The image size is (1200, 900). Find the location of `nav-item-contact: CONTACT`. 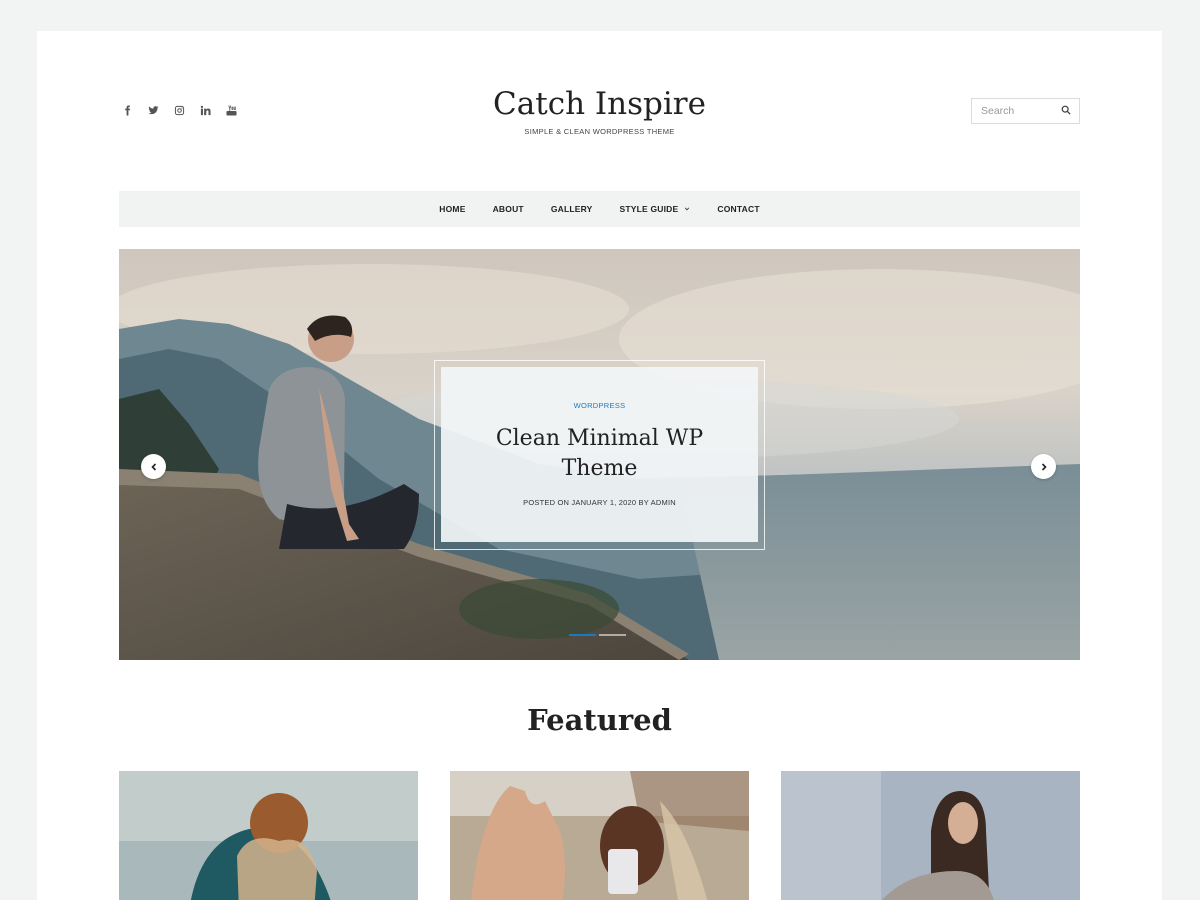

nav-item-contact: CONTACT is located at coordinates (738, 209).